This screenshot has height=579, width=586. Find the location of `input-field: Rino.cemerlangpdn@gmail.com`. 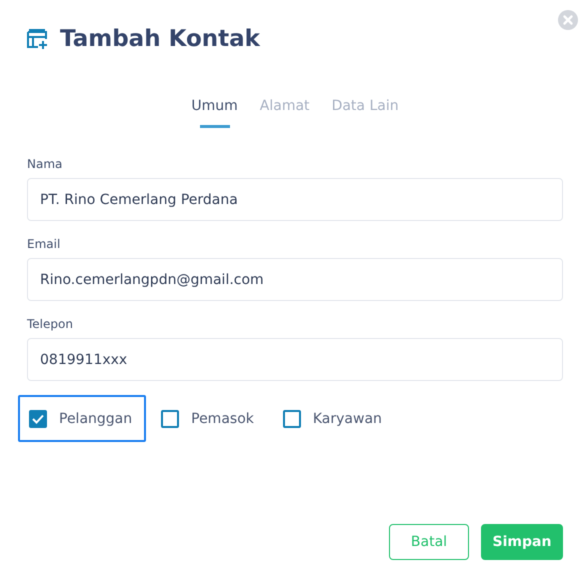

input-field: Rino.cemerlangpdn@gmail.com is located at coordinates (295, 279).